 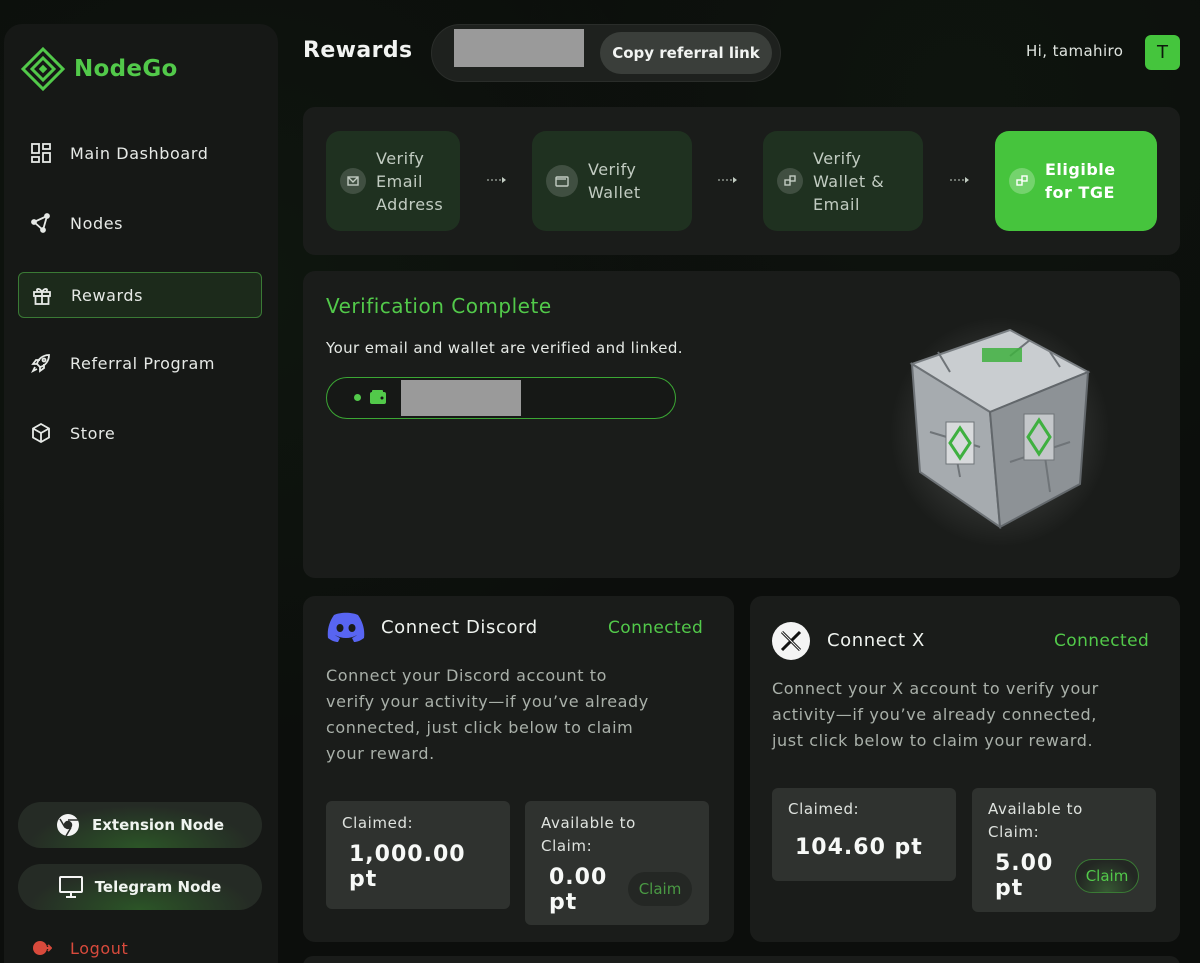 I want to click on status-dot, so click(x=357, y=397).